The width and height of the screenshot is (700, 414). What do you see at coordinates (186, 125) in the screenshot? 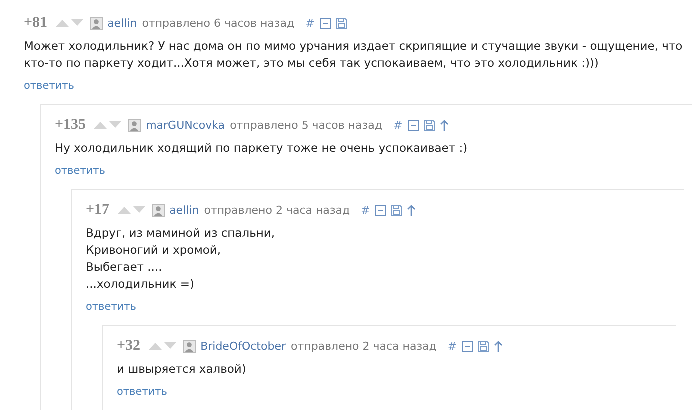
I see `author-link: marGUNcovka` at bounding box center [186, 125].